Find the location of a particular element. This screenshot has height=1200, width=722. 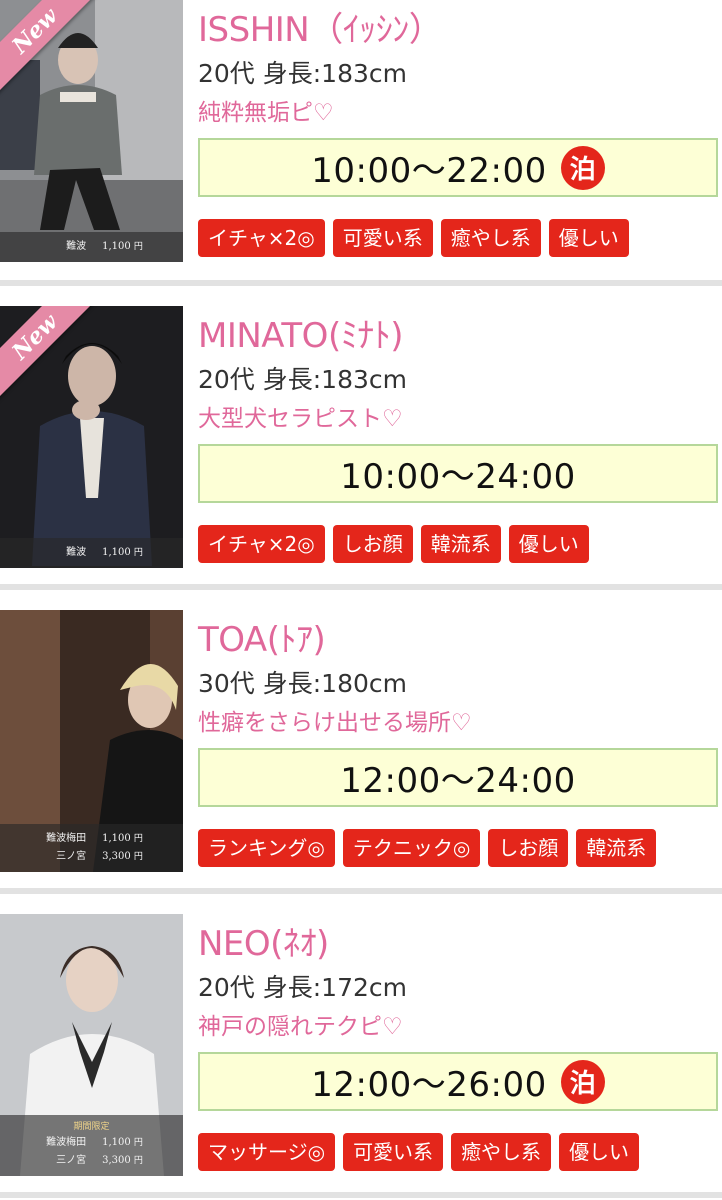

cast-catchphrase: 性癖をさらけ出せる場所♡ is located at coordinates (335, 723).